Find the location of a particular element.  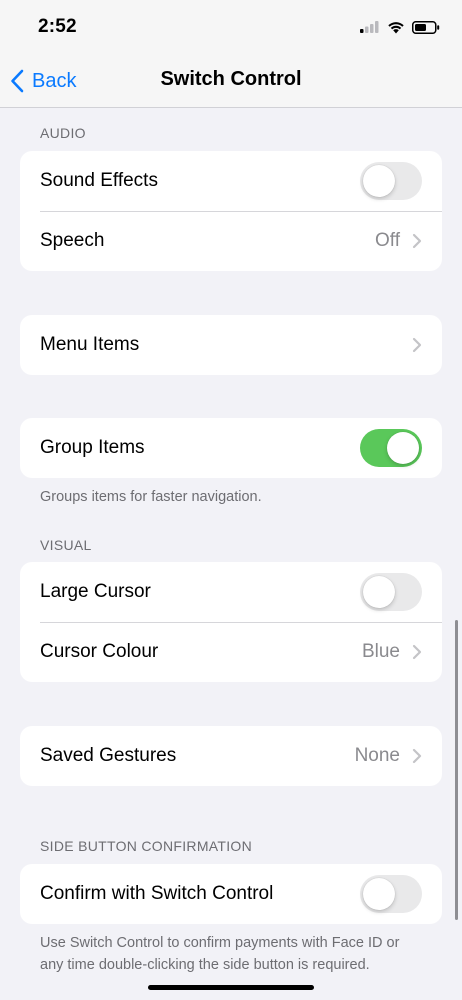

group-items-toggle is located at coordinates (391, 448).